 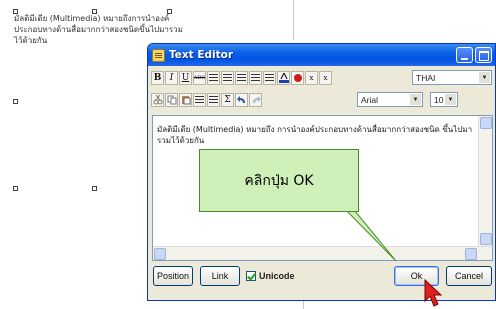 I want to click on superscript-button: x, so click(x=311, y=78).